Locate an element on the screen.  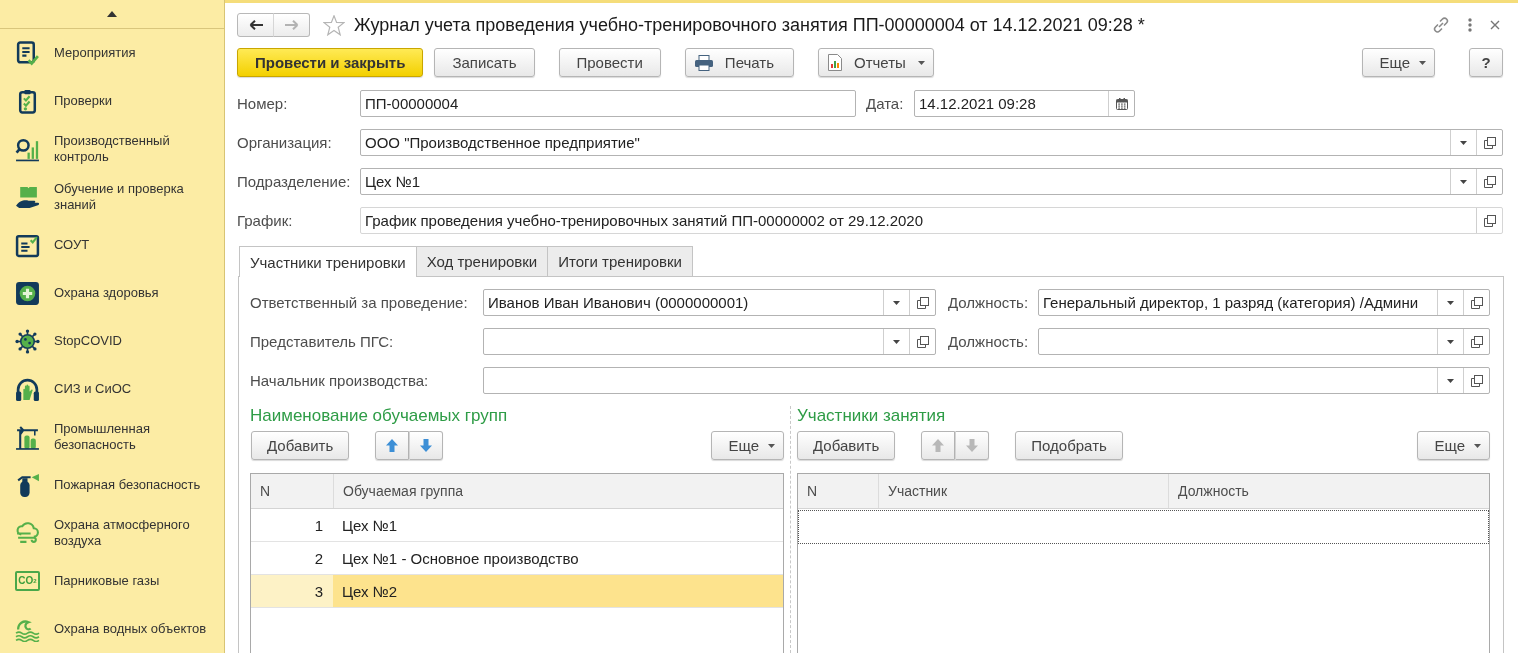
row-number-cell-text: 1 is located at coordinates (318, 525).